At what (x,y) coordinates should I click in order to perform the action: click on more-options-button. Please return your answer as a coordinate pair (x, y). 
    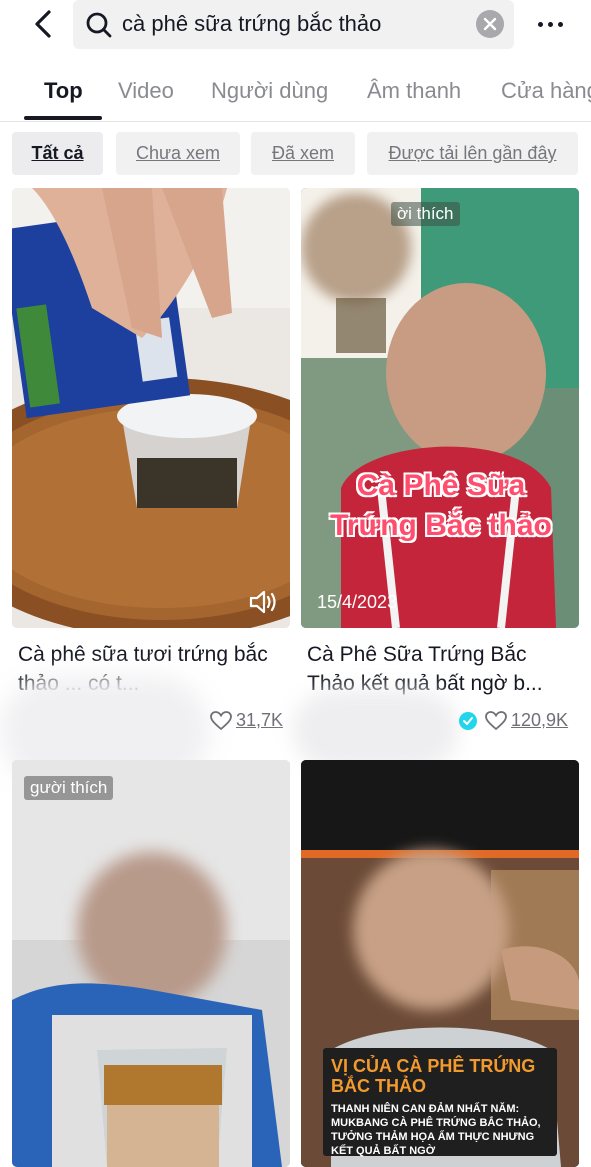
    Looking at the image, I should click on (550, 24).